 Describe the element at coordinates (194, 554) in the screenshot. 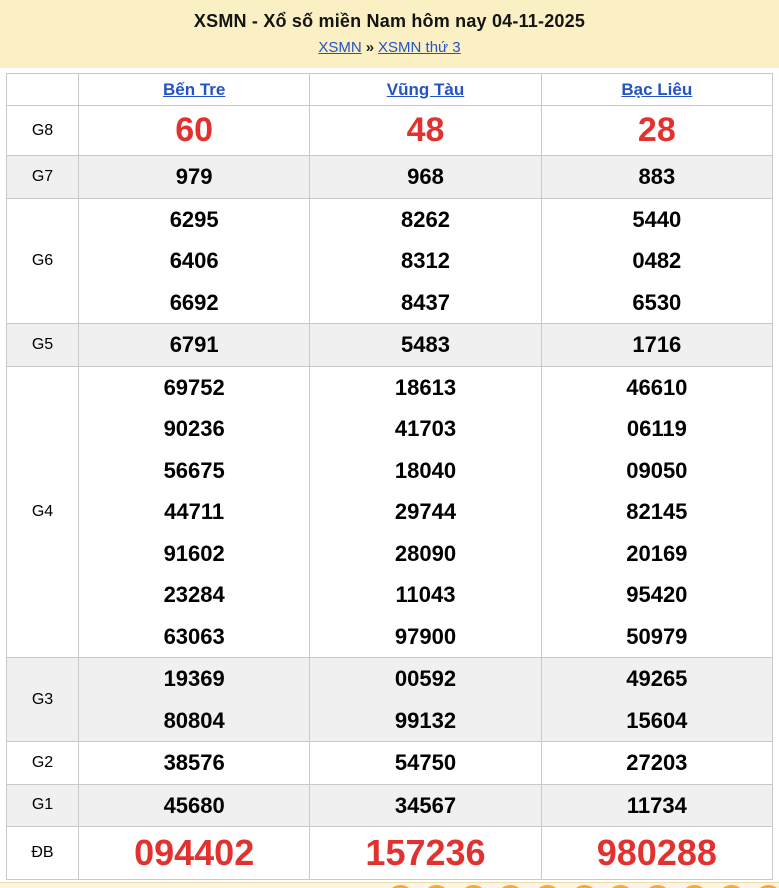

I see `prize-number: 91602` at that location.